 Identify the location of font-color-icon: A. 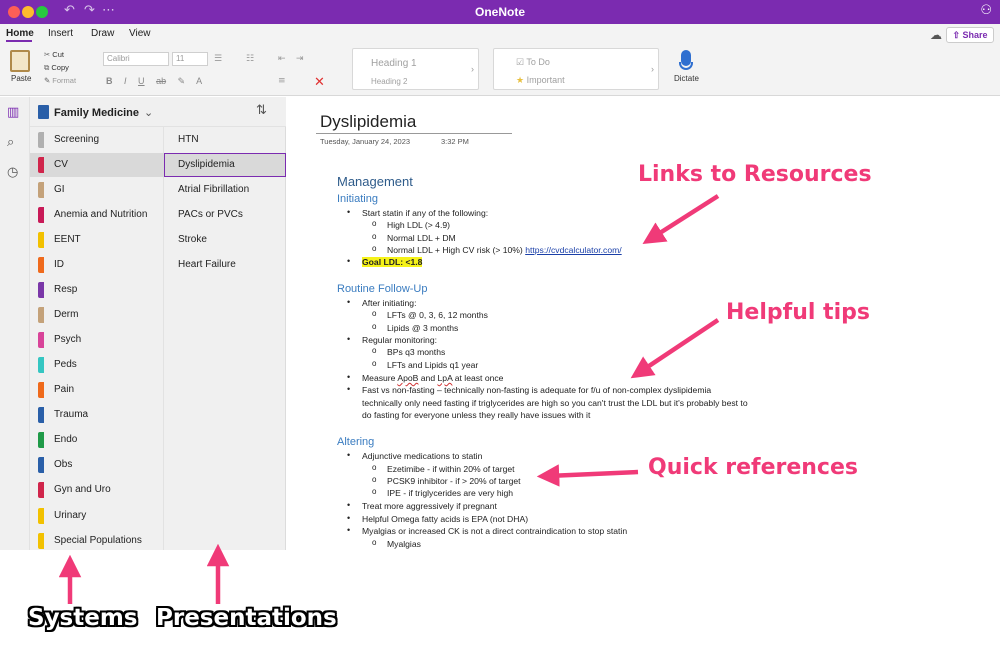
(199, 81).